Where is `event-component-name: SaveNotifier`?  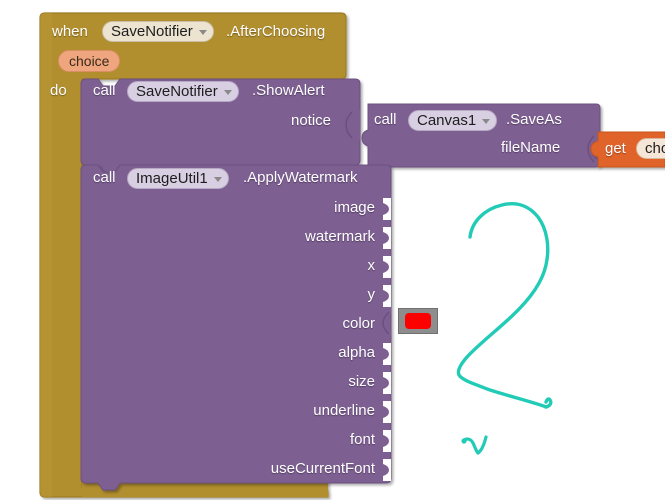 event-component-name: SaveNotifier is located at coordinates (152, 31).